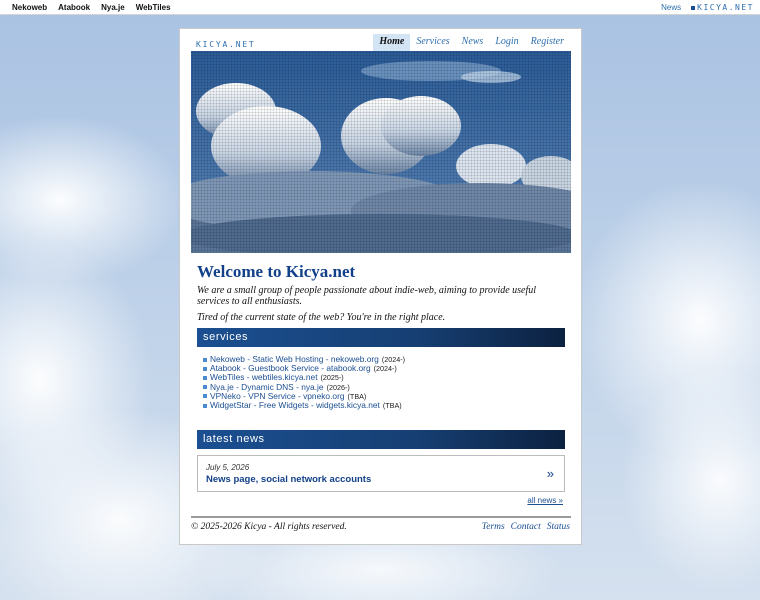  I want to click on page-title: Welcome to Kicya.net, so click(276, 271).